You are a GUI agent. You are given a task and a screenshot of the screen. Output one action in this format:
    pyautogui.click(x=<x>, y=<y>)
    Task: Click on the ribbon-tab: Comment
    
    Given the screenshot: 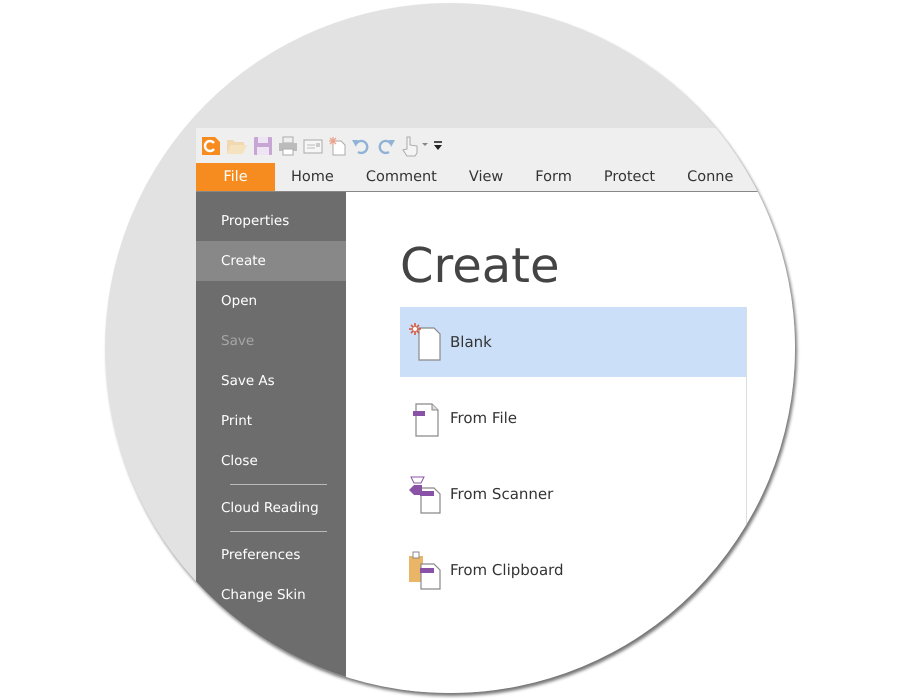 What is the action you would take?
    pyautogui.click(x=401, y=177)
    